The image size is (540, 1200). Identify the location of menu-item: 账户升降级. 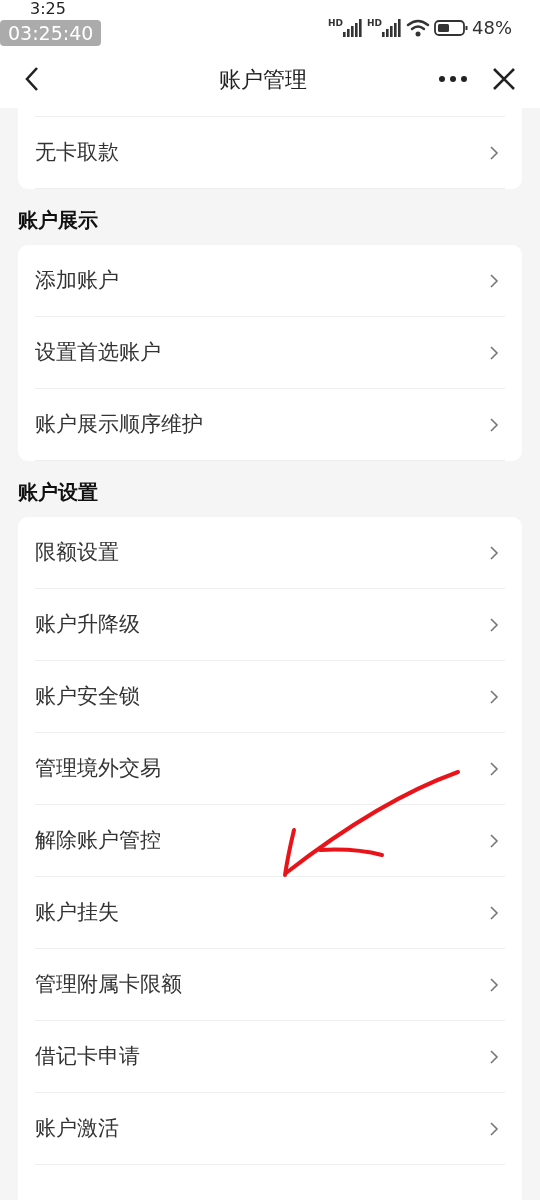
(270, 625).